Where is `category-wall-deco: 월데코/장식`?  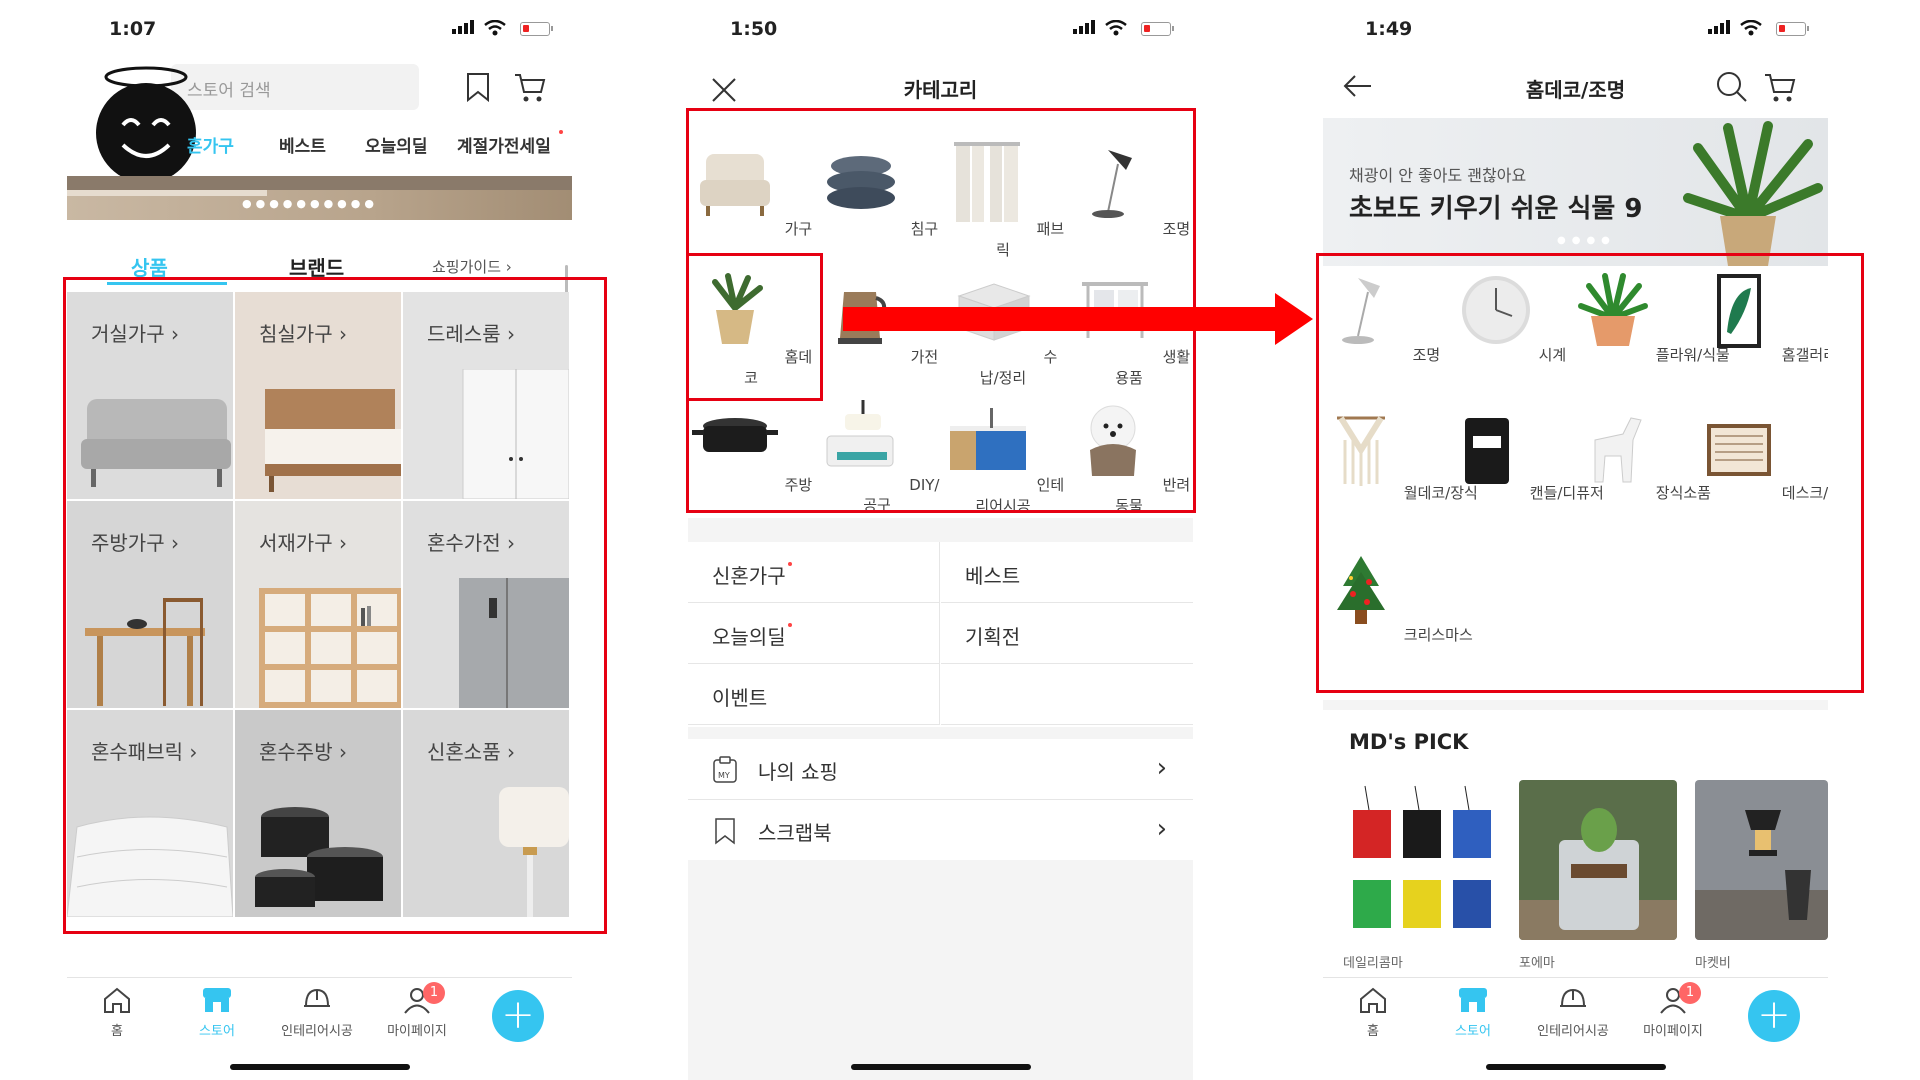
category-wall-deco: 월데코/장식 is located at coordinates (1400, 456).